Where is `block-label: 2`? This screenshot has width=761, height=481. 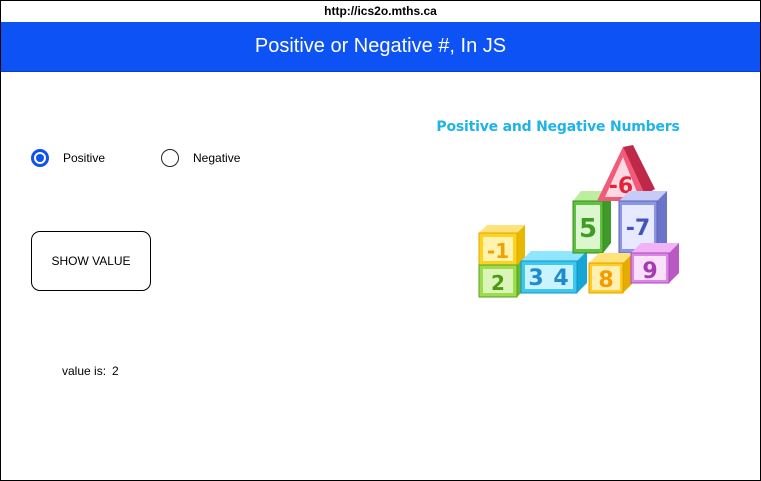 block-label: 2 is located at coordinates (498, 283).